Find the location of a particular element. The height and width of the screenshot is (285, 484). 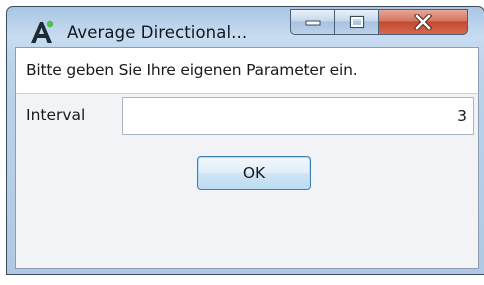

ok-button: OK is located at coordinates (254, 173).